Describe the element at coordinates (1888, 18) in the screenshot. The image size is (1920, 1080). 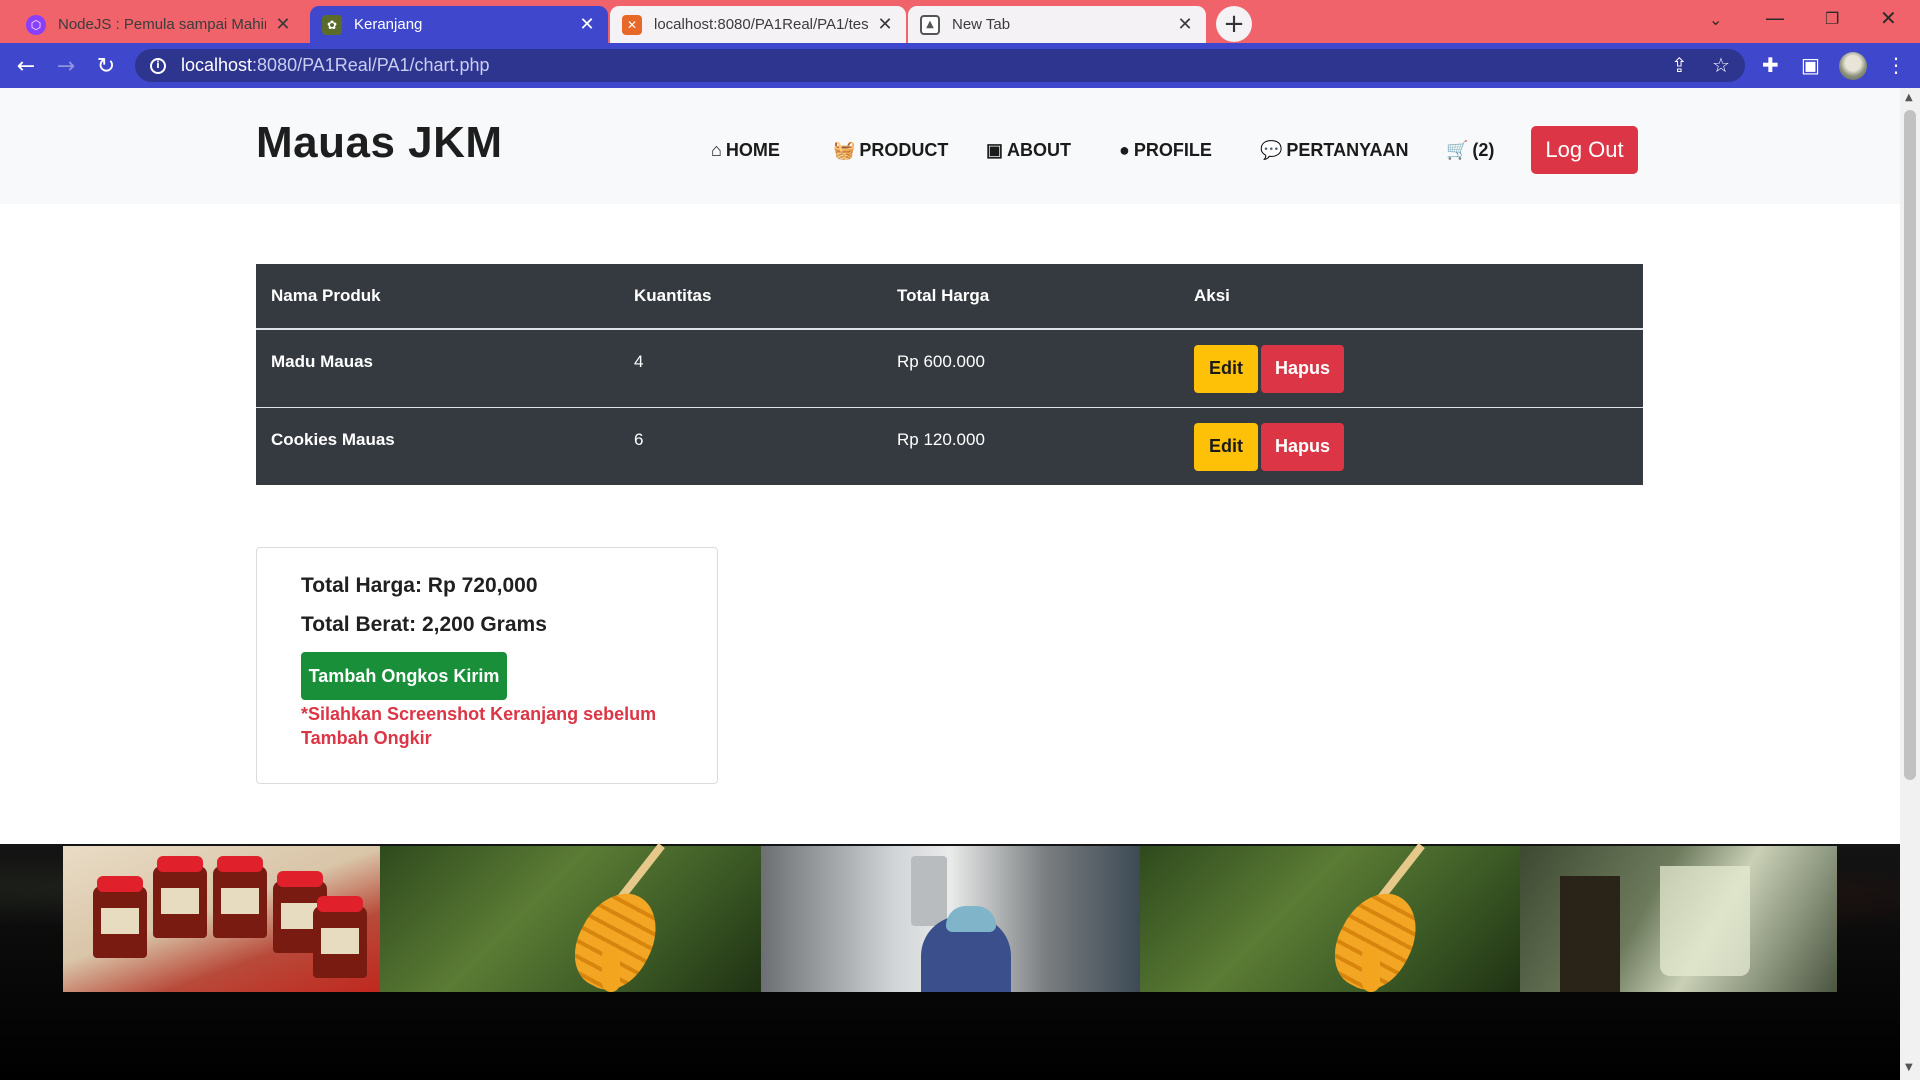
I see `close-window-icon: ✕` at that location.